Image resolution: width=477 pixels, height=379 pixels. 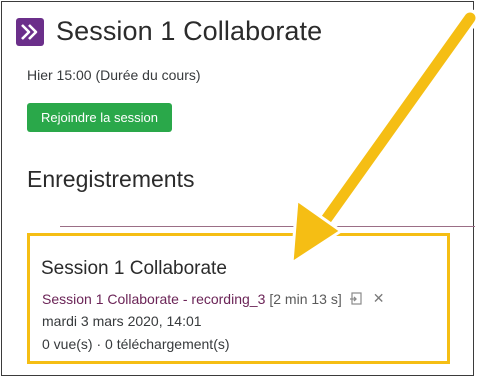 I want to click on page-header: Session 1 Collaborate, so click(x=169, y=31).